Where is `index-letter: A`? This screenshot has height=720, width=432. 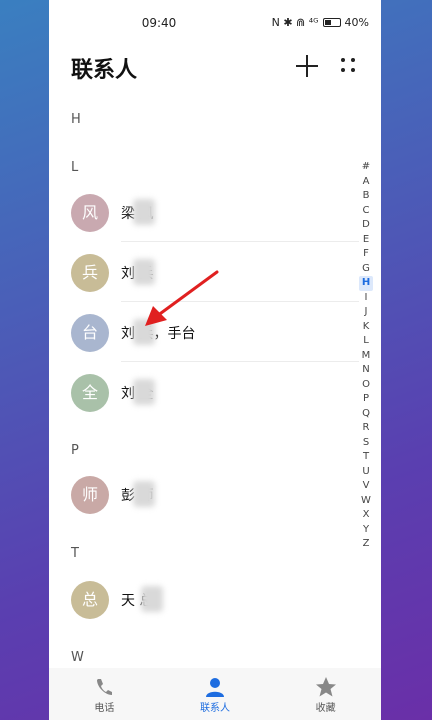
index-letter: A is located at coordinates (366, 182).